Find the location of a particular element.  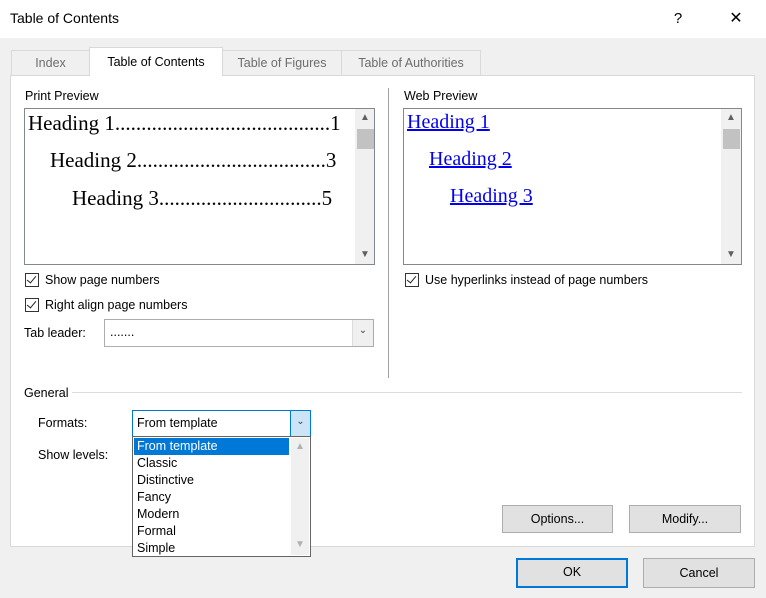

web-preview-label: Web Preview is located at coordinates (441, 96).